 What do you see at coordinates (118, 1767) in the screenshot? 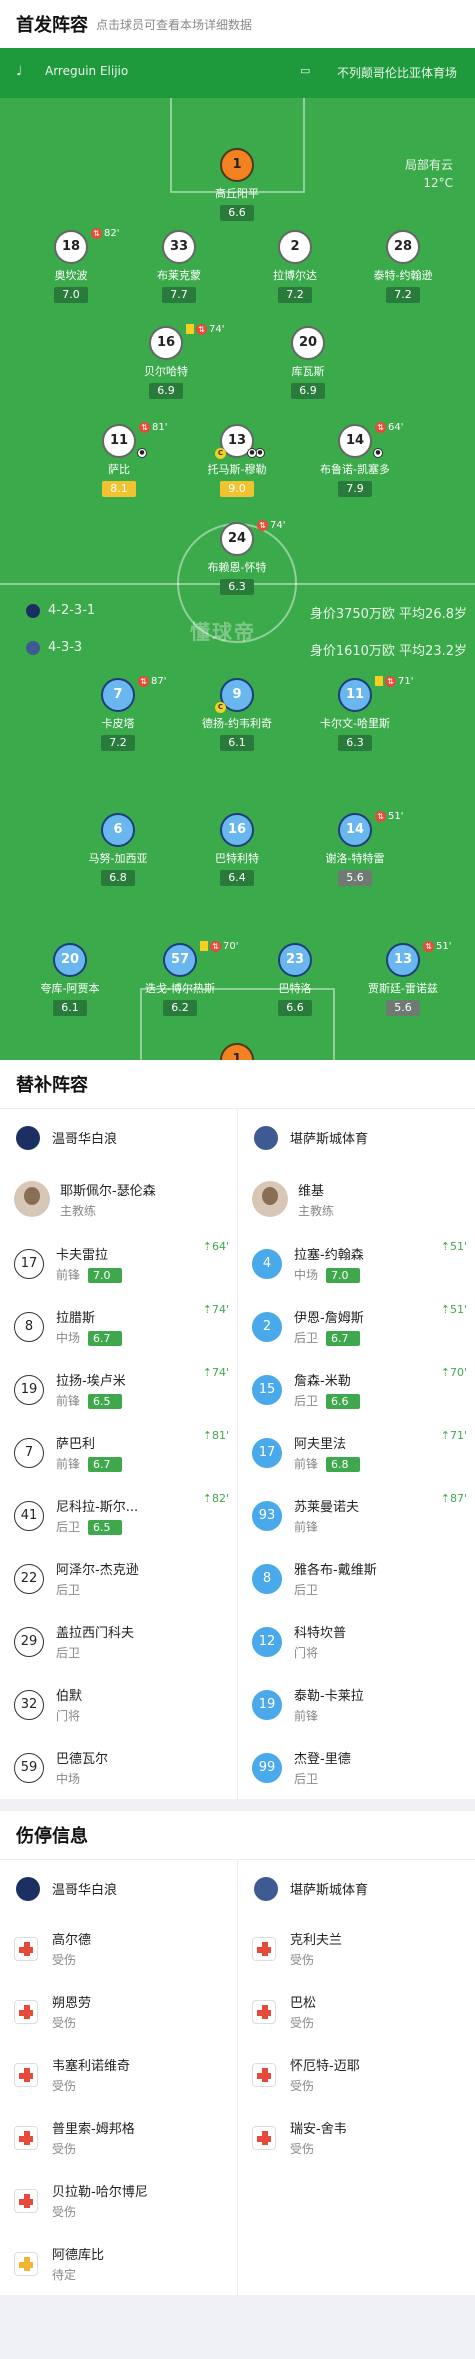
I see `sub-player-row: 59 巴德瓦尔 中场` at bounding box center [118, 1767].